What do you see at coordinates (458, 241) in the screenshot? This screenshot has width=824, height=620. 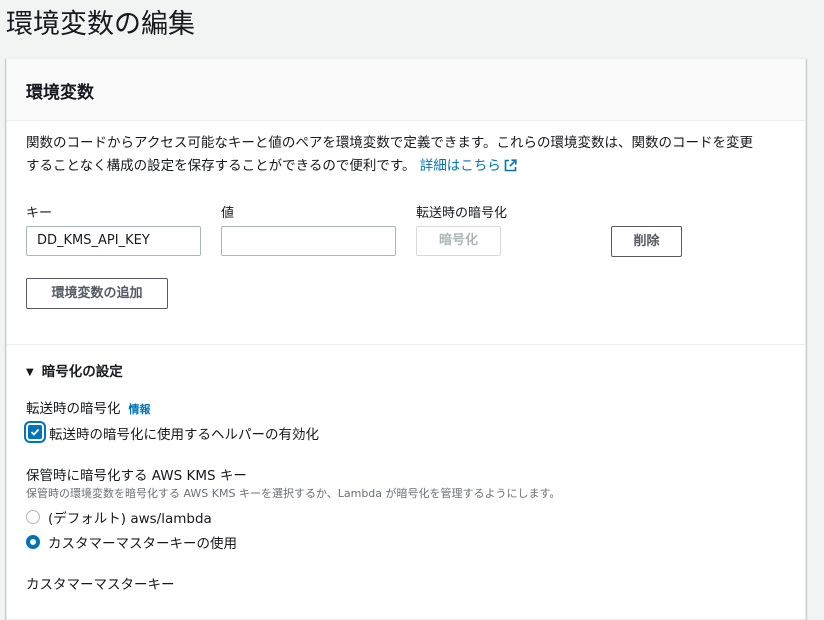 I see `encrypt-button: 暗号化` at bounding box center [458, 241].